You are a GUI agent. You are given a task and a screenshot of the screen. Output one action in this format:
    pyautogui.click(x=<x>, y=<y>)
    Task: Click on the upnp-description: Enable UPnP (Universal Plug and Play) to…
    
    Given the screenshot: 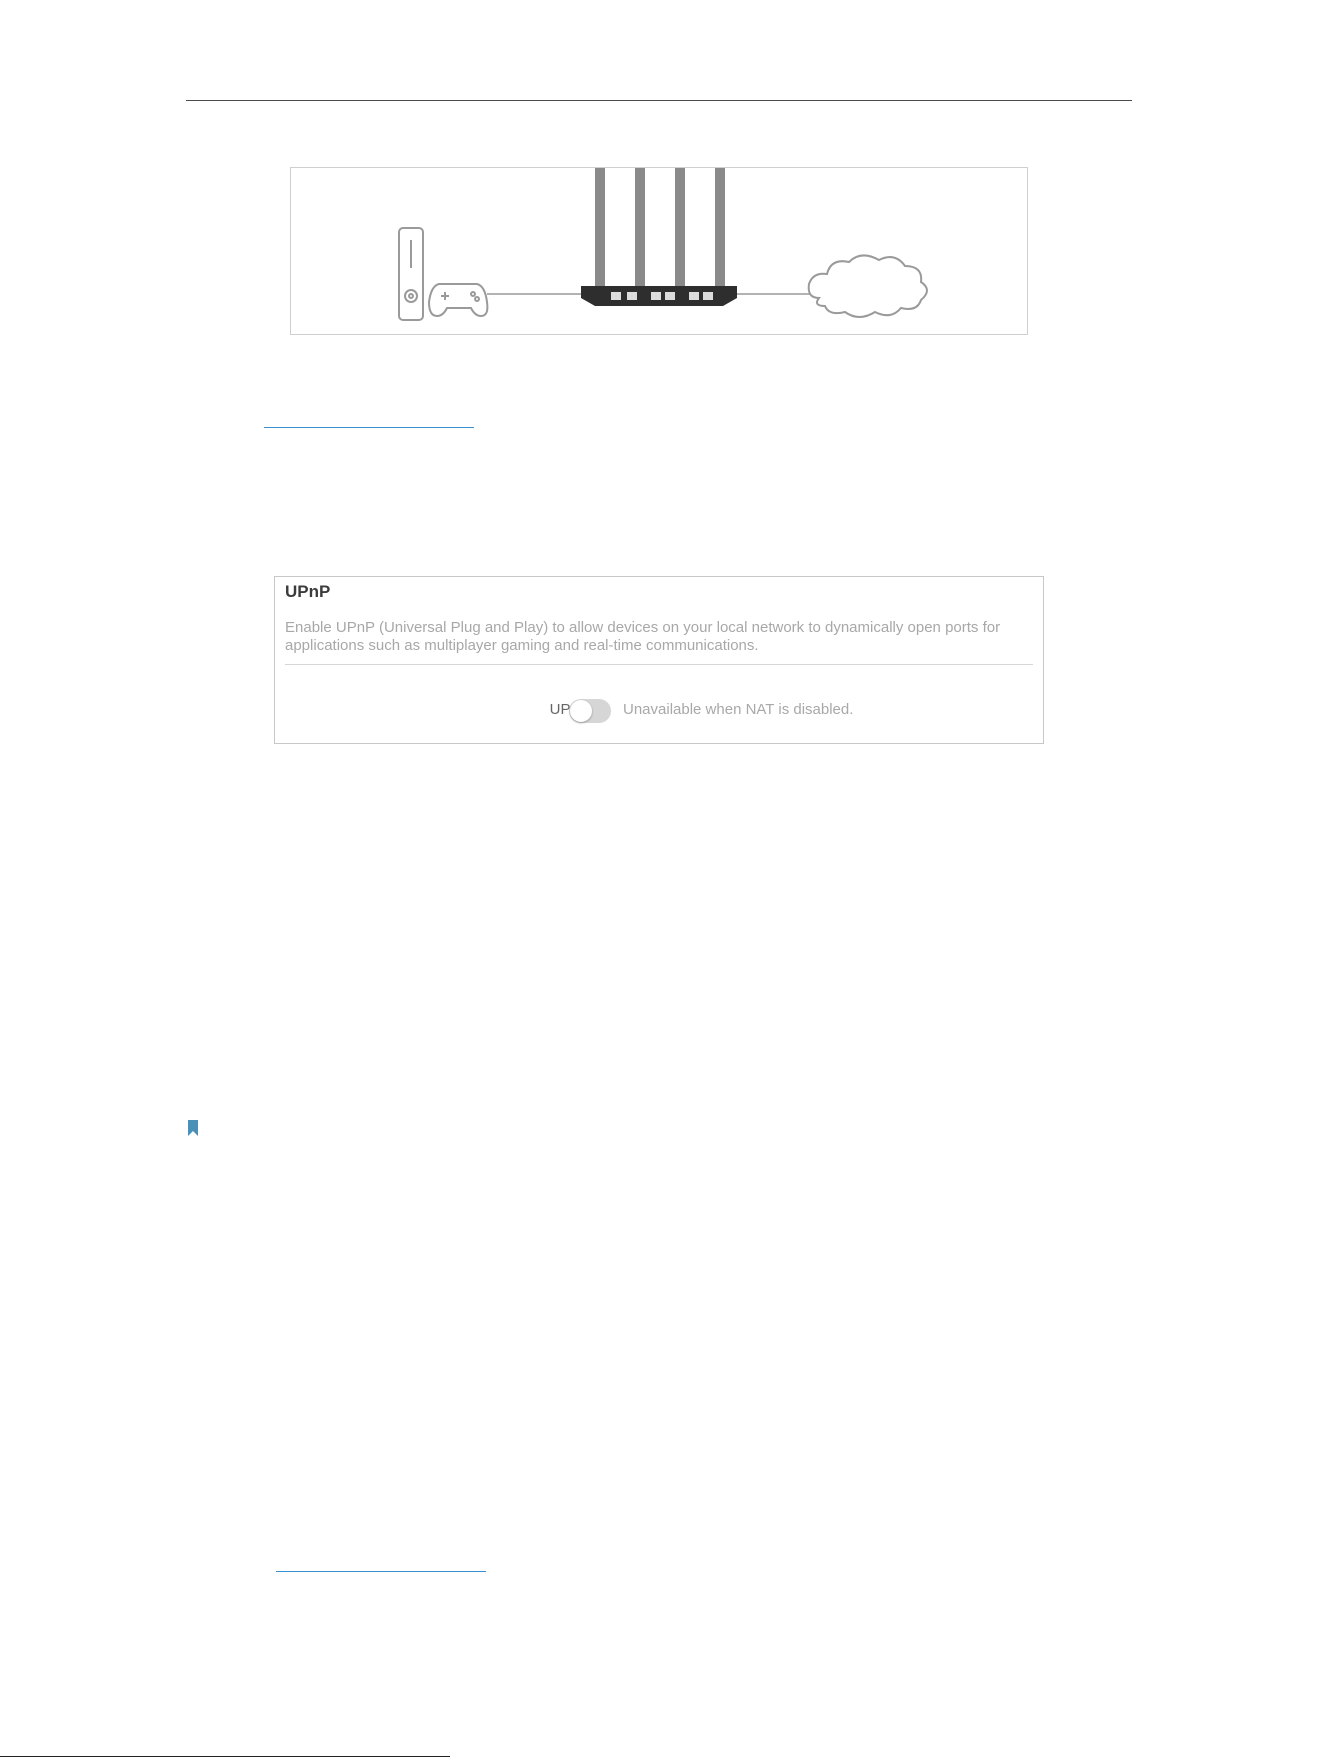 What is the action you would take?
    pyautogui.click(x=643, y=636)
    